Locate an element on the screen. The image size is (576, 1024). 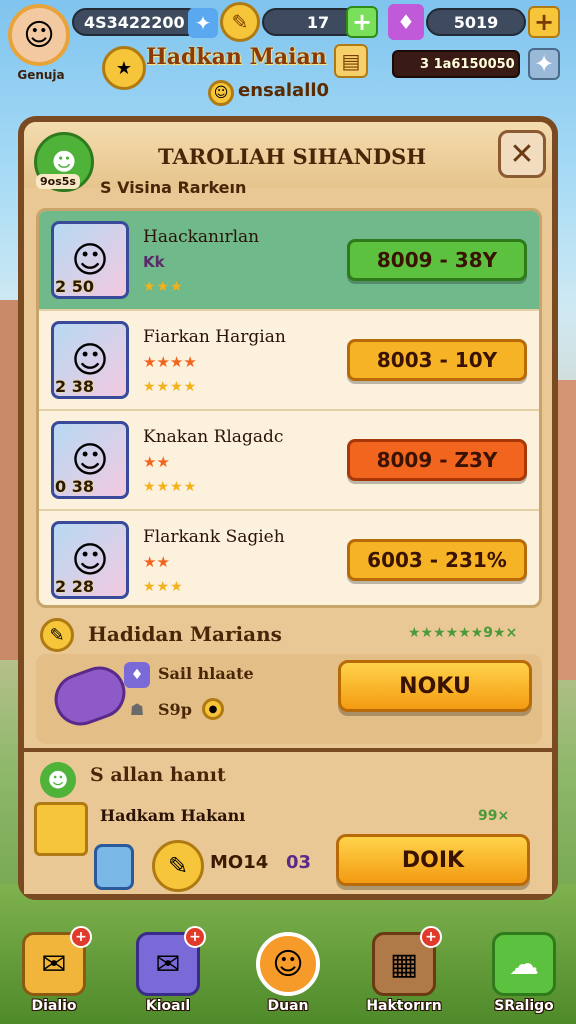
offer-green-icon: ☻ is located at coordinates (58, 780).